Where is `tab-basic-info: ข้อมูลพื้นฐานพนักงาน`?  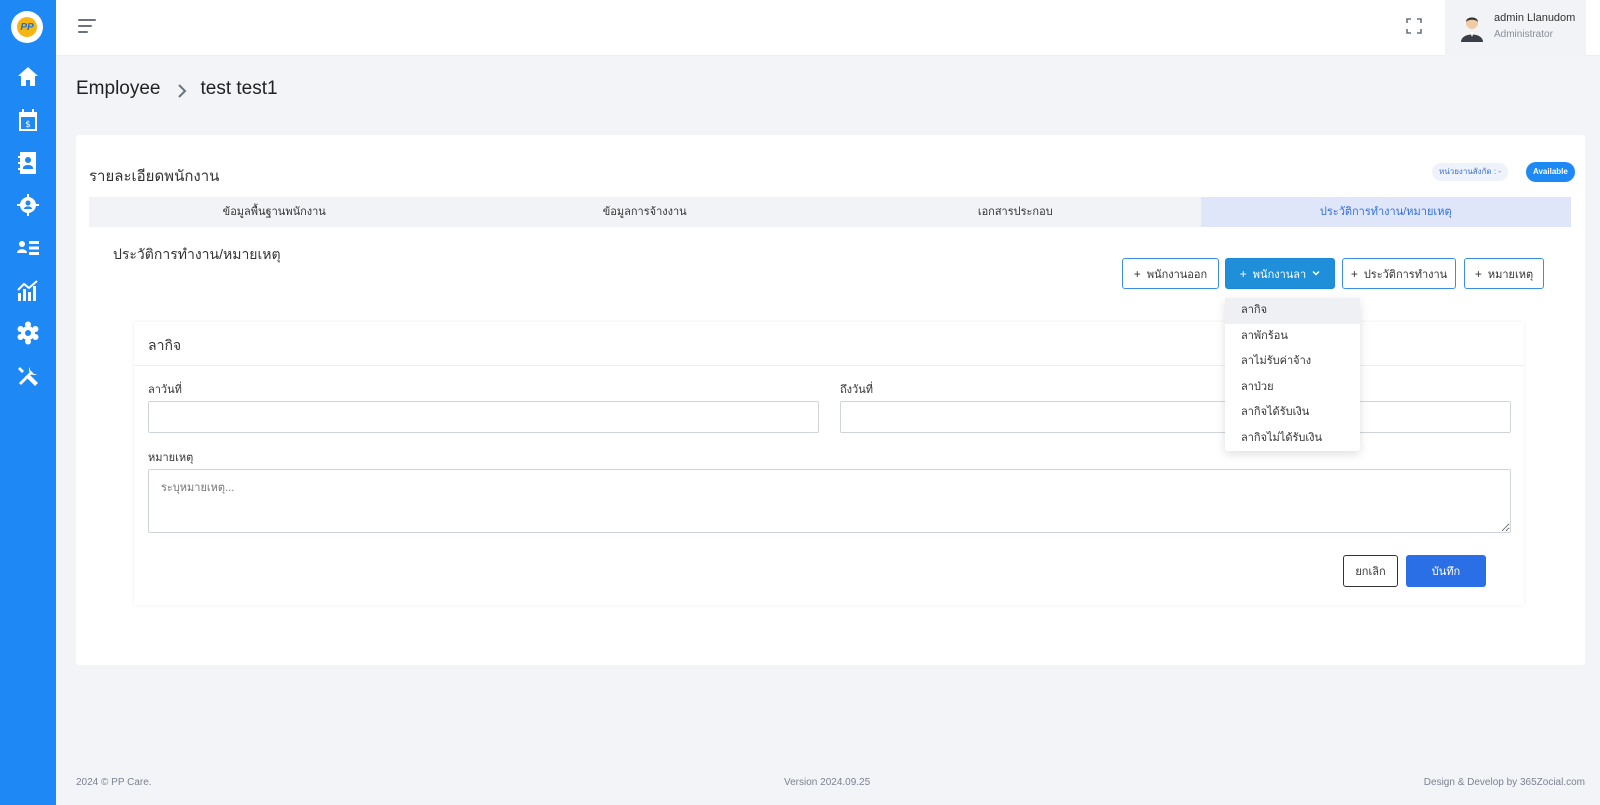 tab-basic-info: ข้อมูลพื้นฐานพนักงาน is located at coordinates (274, 212).